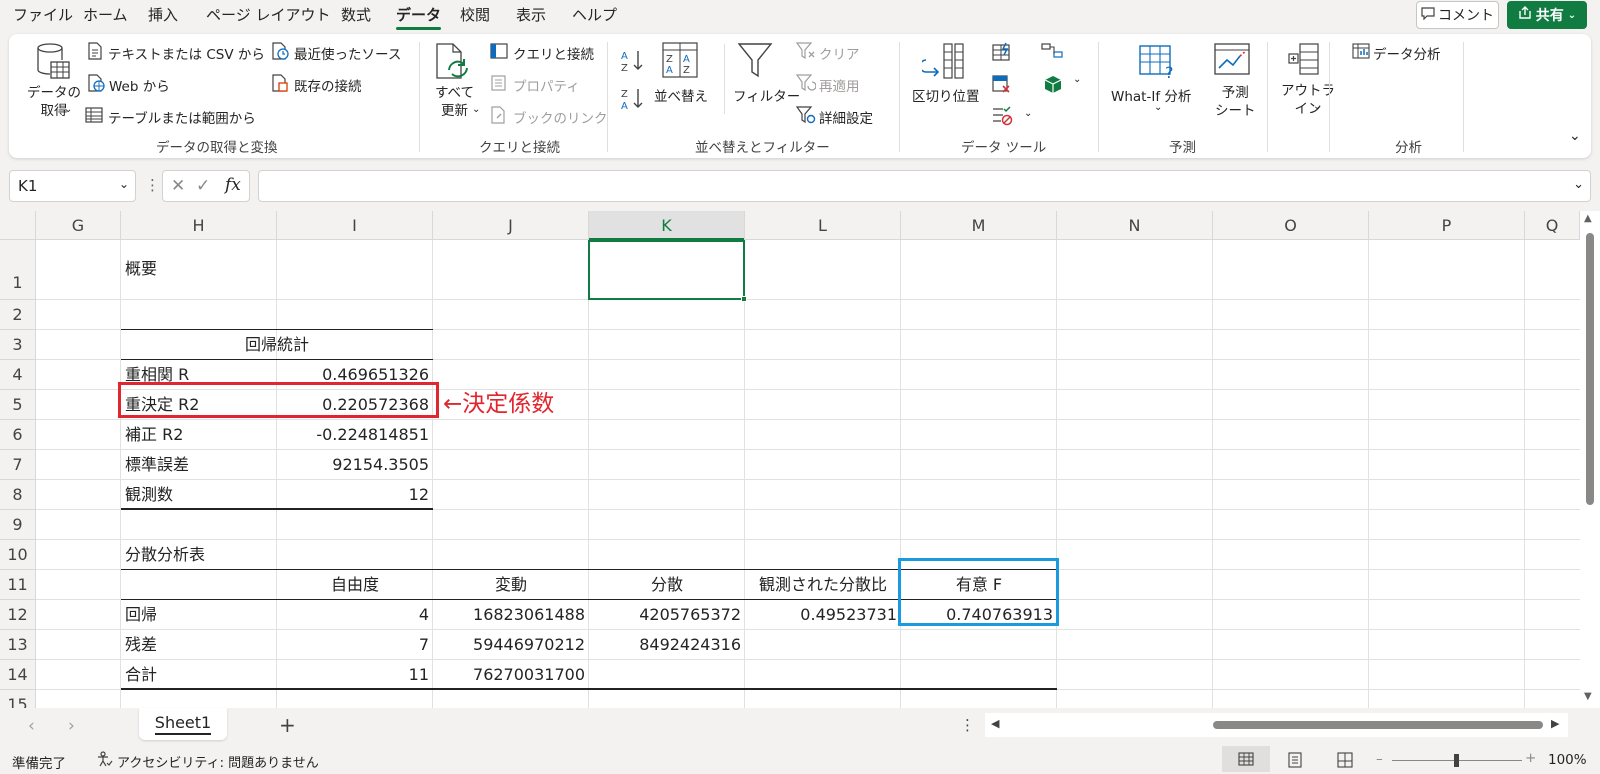 This screenshot has height=774, width=1600. Describe the element at coordinates (454, 102) in the screenshot. I see `refresh-all-button: すべて 更新` at that location.